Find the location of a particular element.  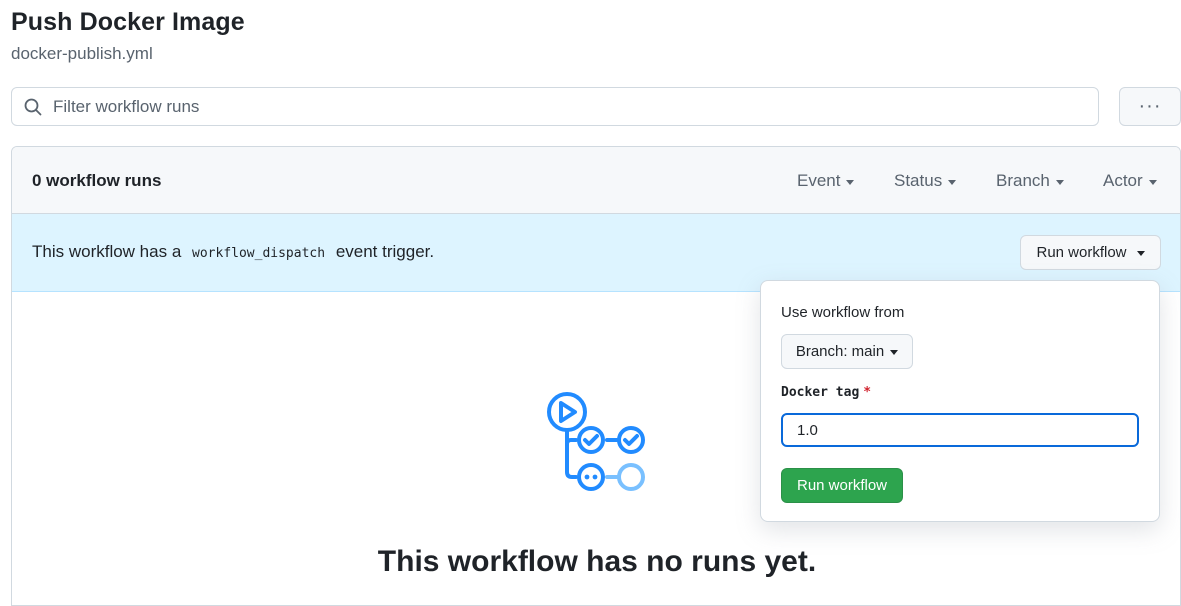

kebab-horizontal-icon: ··· is located at coordinates (1150, 106).